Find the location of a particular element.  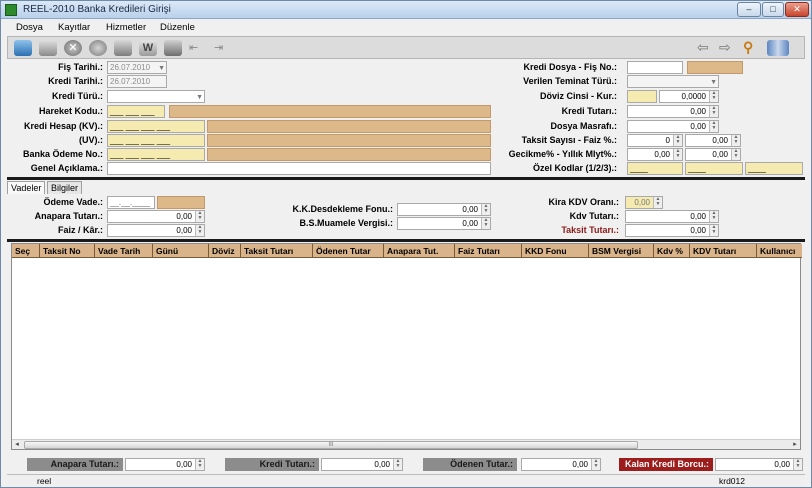

col-doviz: Döviz is located at coordinates (225, 251).